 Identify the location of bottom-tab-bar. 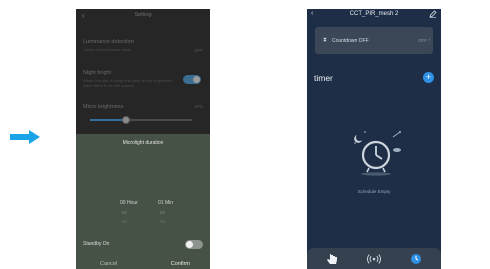
(374, 258).